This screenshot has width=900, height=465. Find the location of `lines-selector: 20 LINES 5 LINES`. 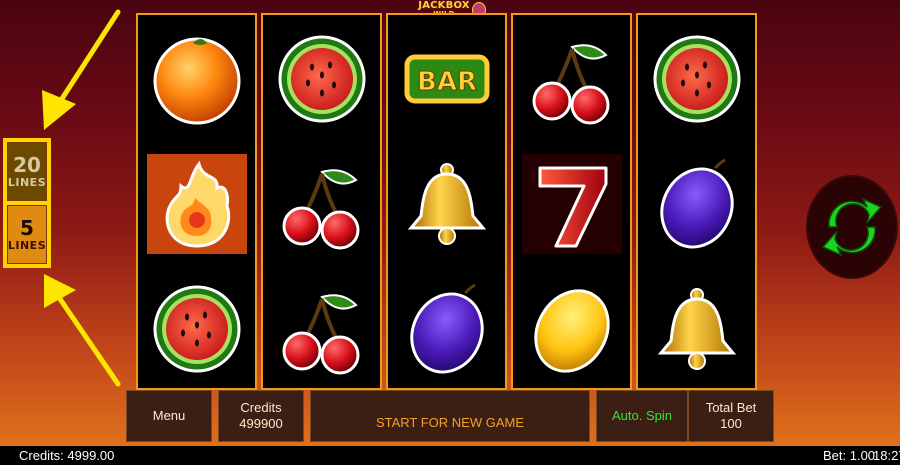

lines-selector: 20 LINES 5 LINES is located at coordinates (27, 203).